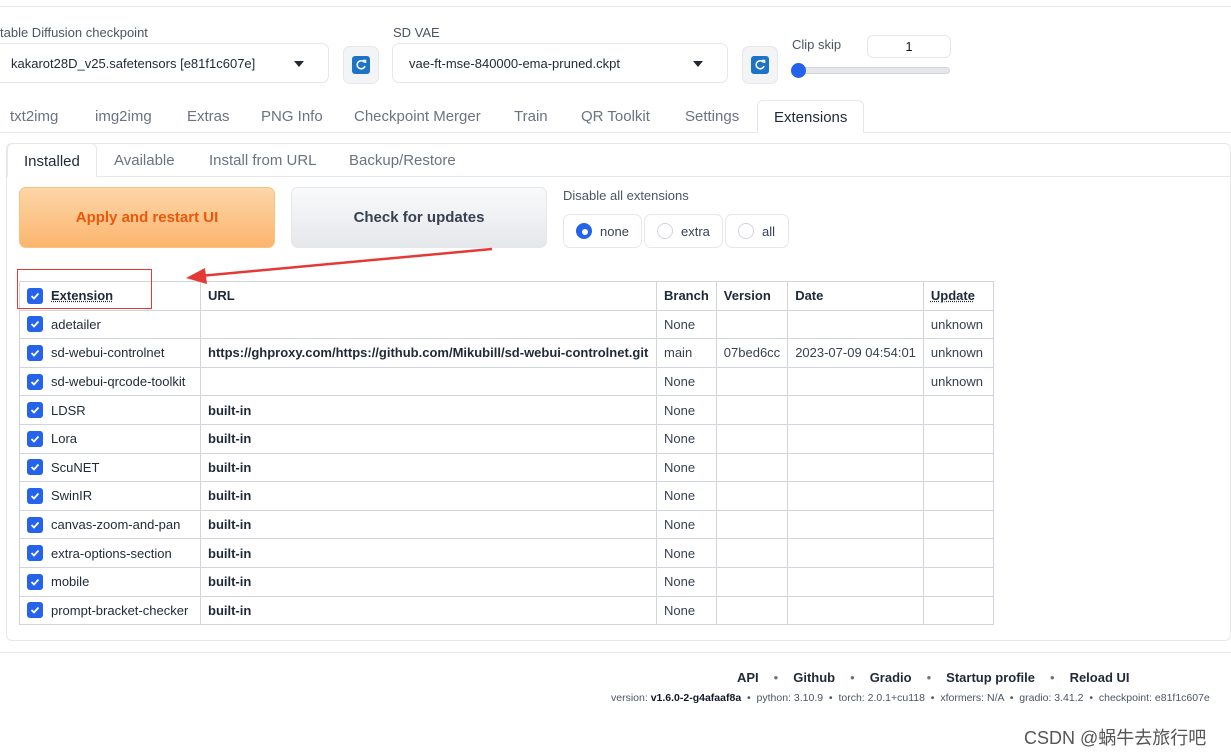  What do you see at coordinates (110, 353) in the screenshot?
I see `extension-cell: sd-webui-controlnet` at bounding box center [110, 353].